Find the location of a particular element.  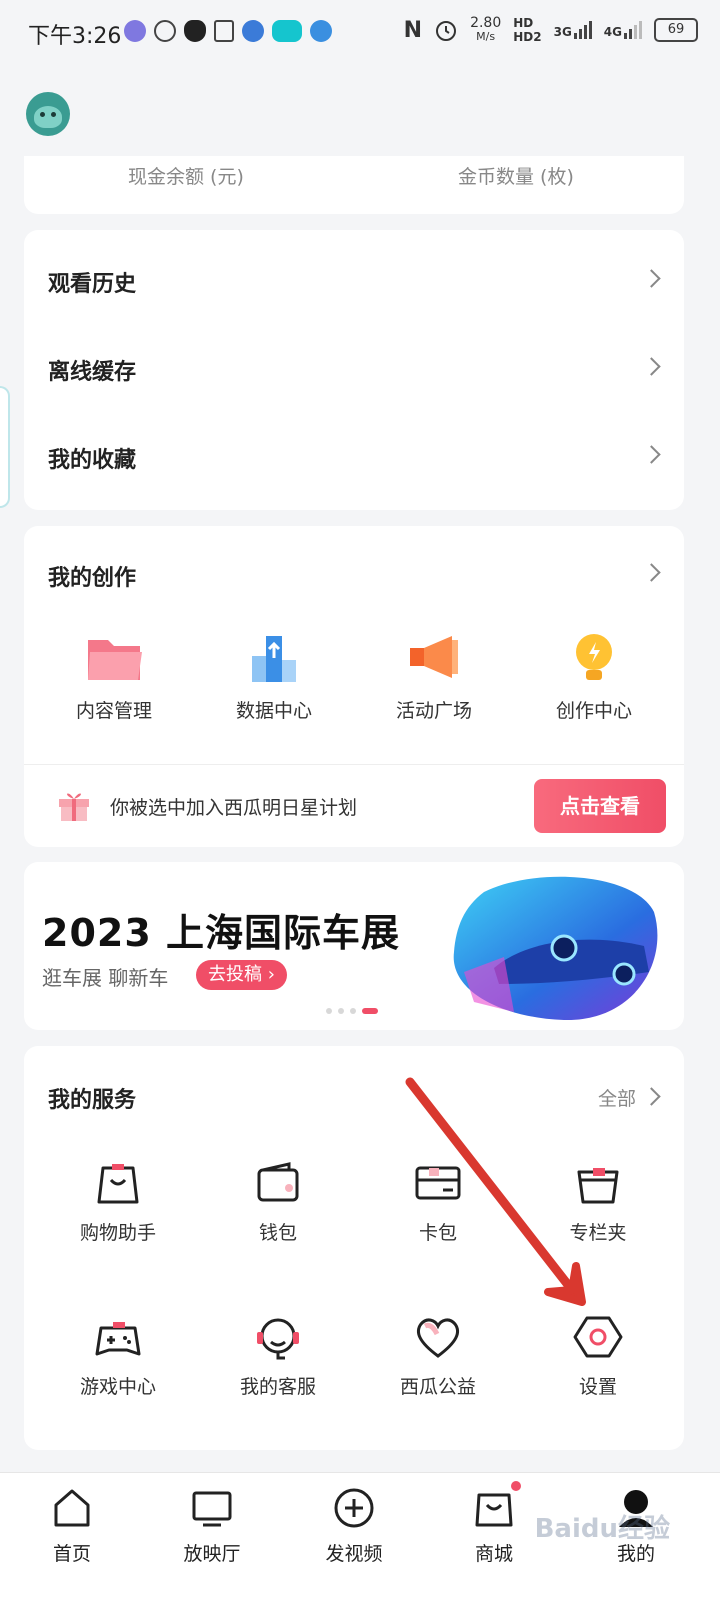

home-icon is located at coordinates (72, 1508).